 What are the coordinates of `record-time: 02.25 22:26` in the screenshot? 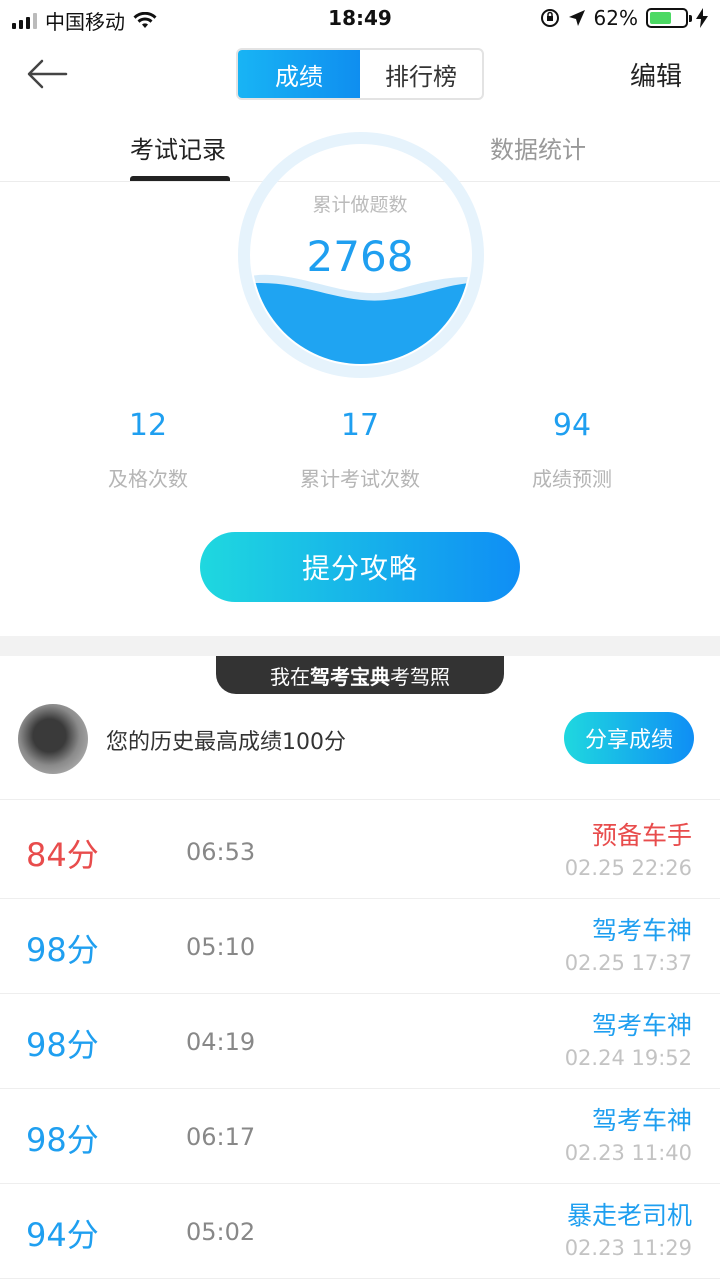 It's located at (628, 868).